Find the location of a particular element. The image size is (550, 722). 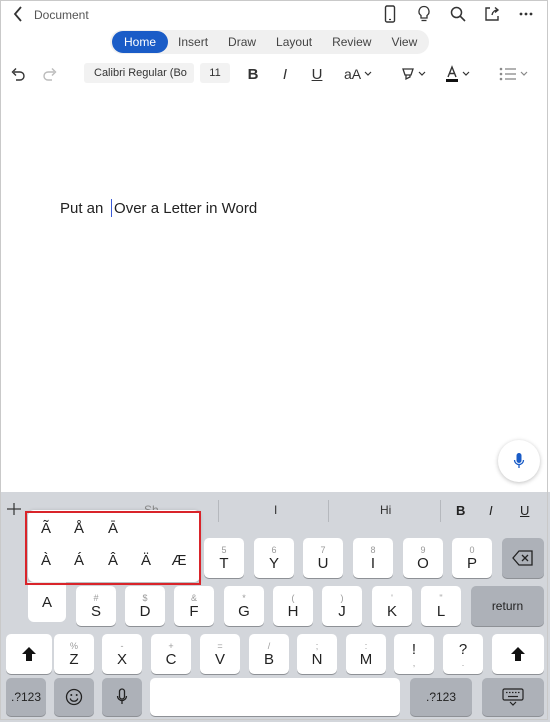

key-c: + C is located at coordinates (171, 654).